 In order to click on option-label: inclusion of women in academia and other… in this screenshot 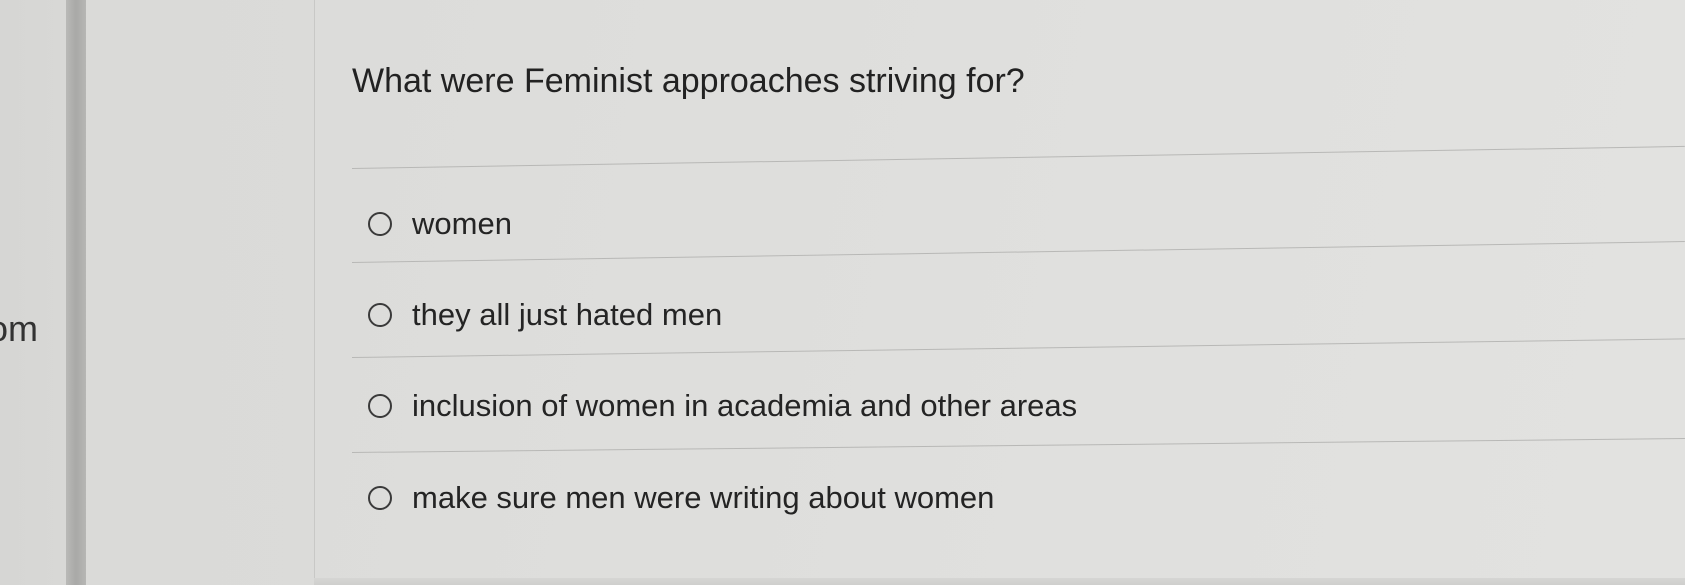, I will do `click(745, 405)`.